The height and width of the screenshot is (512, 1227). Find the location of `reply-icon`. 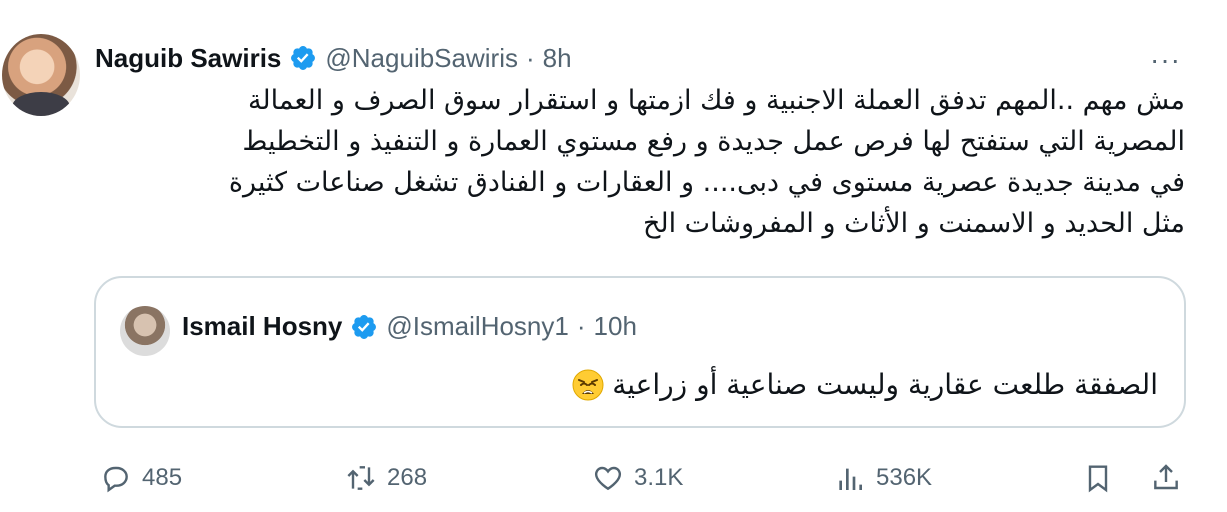

reply-icon is located at coordinates (116, 479).